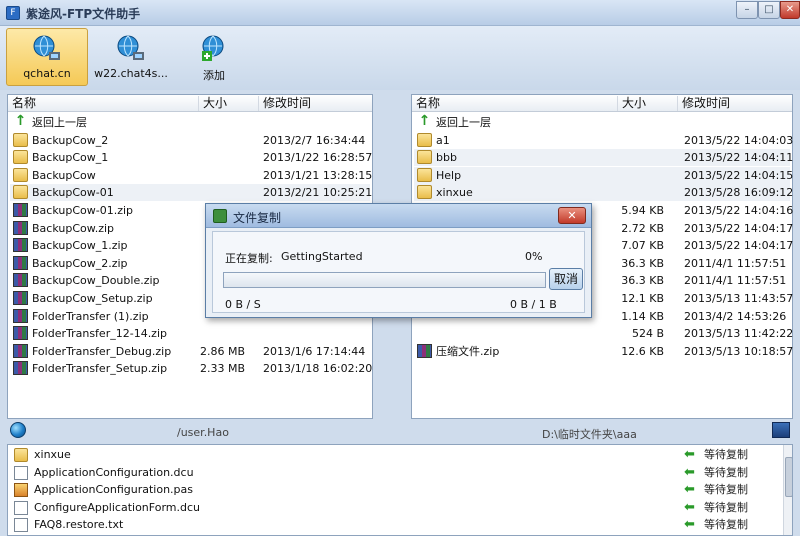 The width and height of the screenshot is (800, 536). I want to click on file-size: 5.94 KB, so click(642, 210).